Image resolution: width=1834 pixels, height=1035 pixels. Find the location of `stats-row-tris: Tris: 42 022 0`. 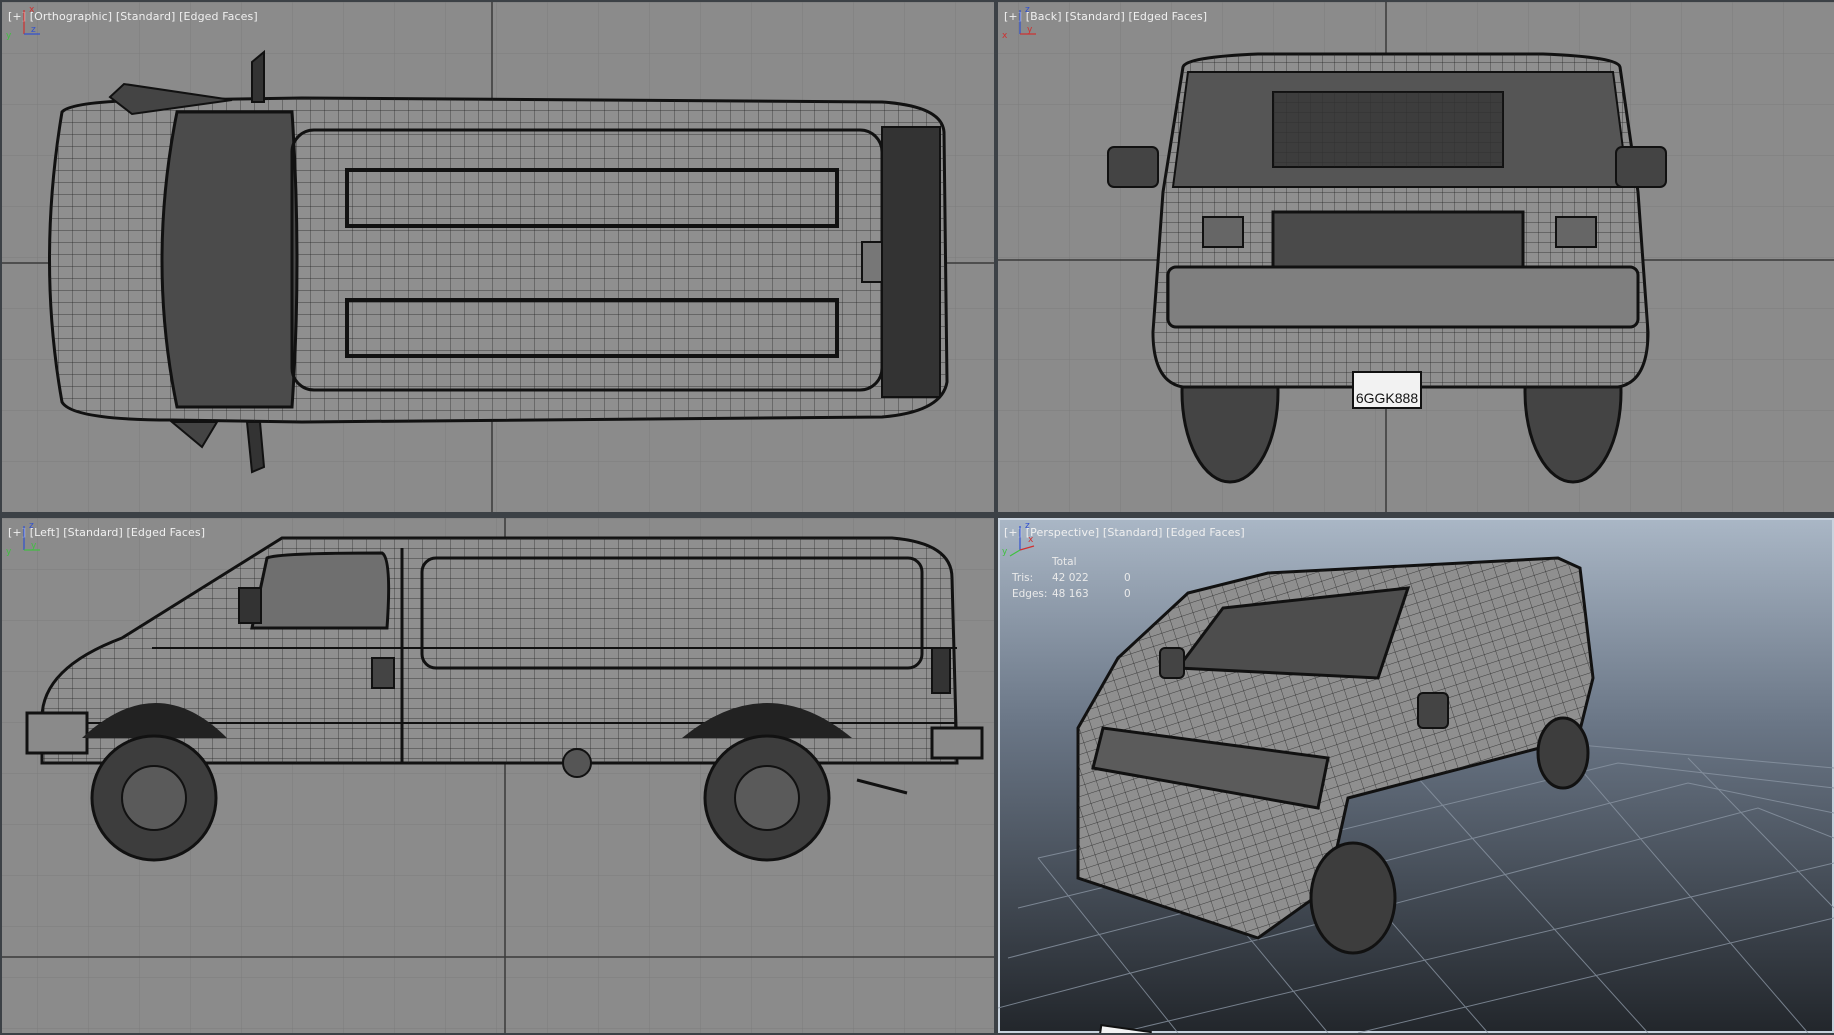

stats-row-tris: Tris: 42 022 0 is located at coordinates (1071, 578).